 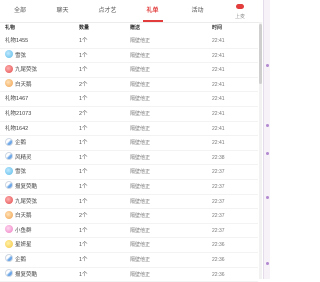 I want to click on tab-mic: 上麦, so click(x=240, y=11).